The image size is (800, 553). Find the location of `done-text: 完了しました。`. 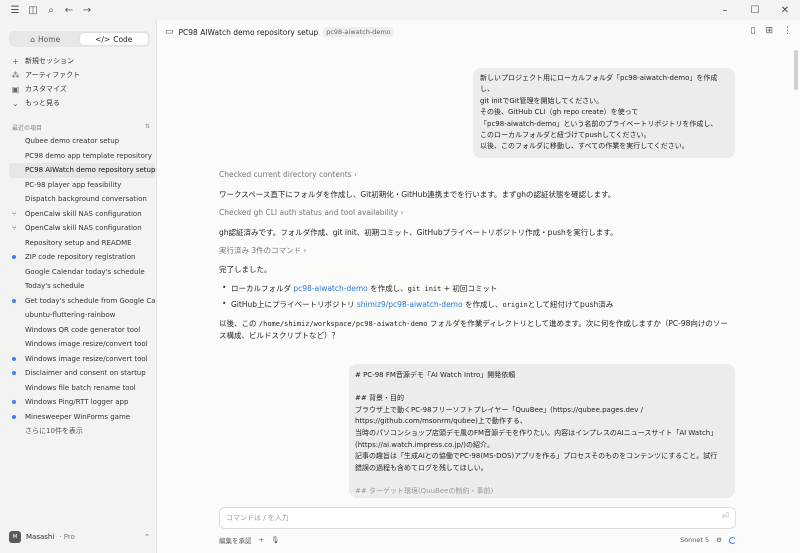

done-text: 完了しました。 is located at coordinates (245, 269).